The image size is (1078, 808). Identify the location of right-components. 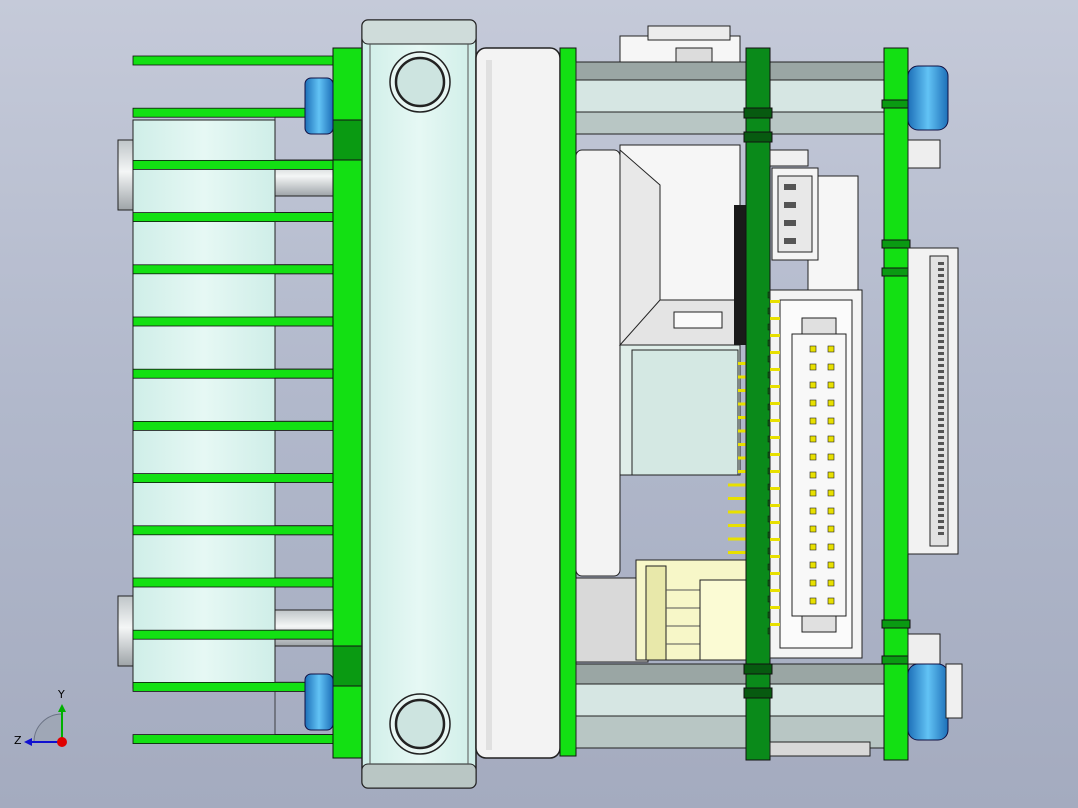
(816, 404).